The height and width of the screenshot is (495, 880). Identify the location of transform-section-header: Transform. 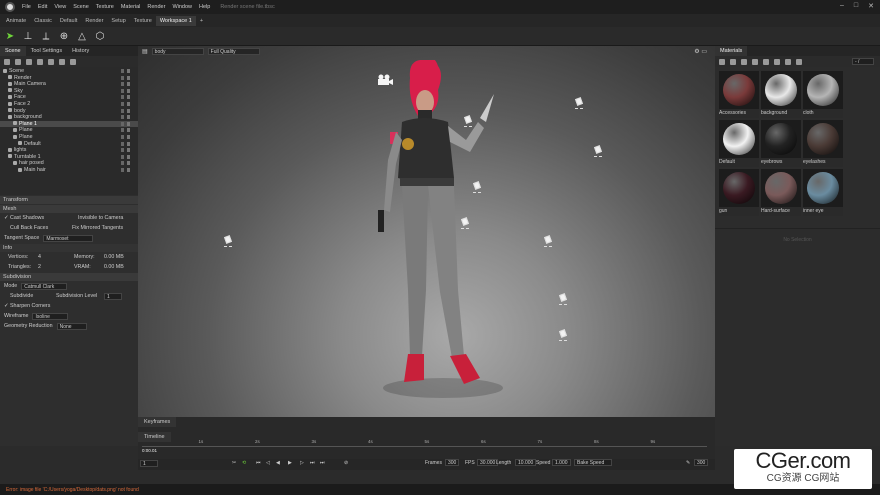
(69, 200).